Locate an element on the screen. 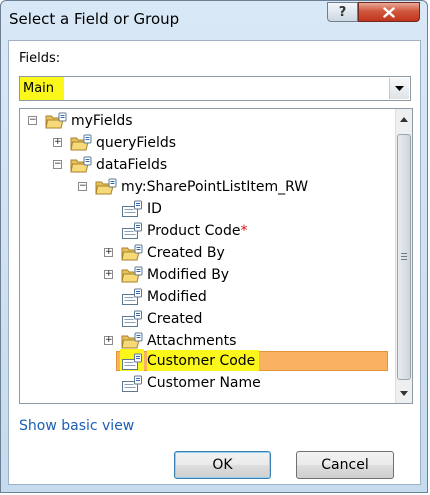  scroll-down-button is located at coordinates (404, 393).